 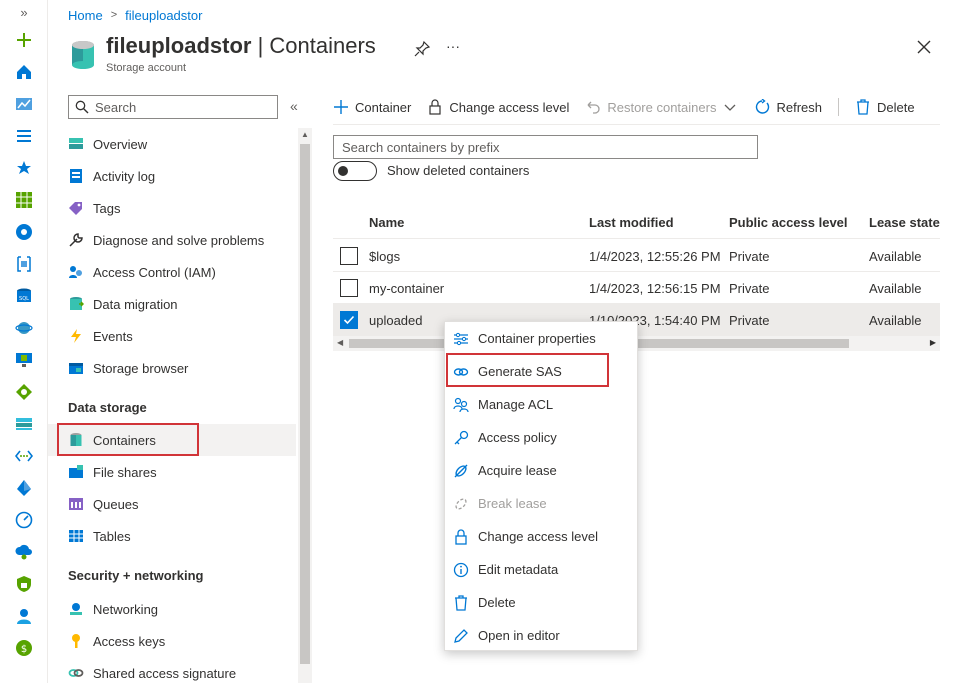 I want to click on container-name-cell: my-container, so click(x=406, y=288).